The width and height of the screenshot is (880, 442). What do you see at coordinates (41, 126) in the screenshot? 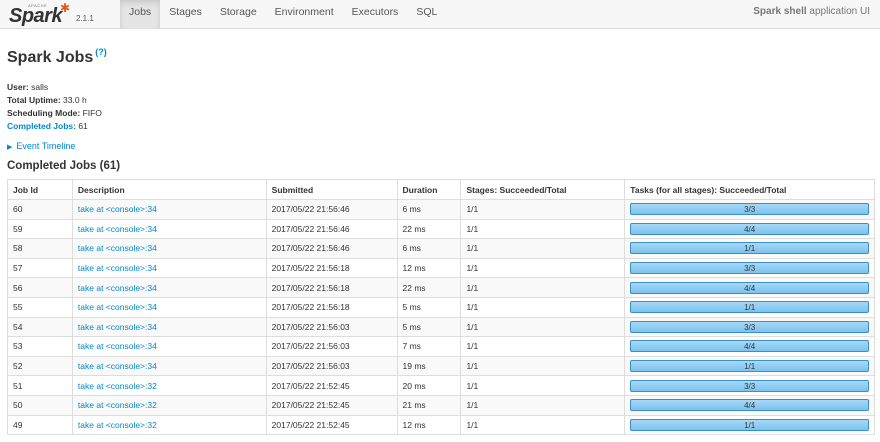
I see `completed-jobs-link: Completed Jobs:` at bounding box center [41, 126].